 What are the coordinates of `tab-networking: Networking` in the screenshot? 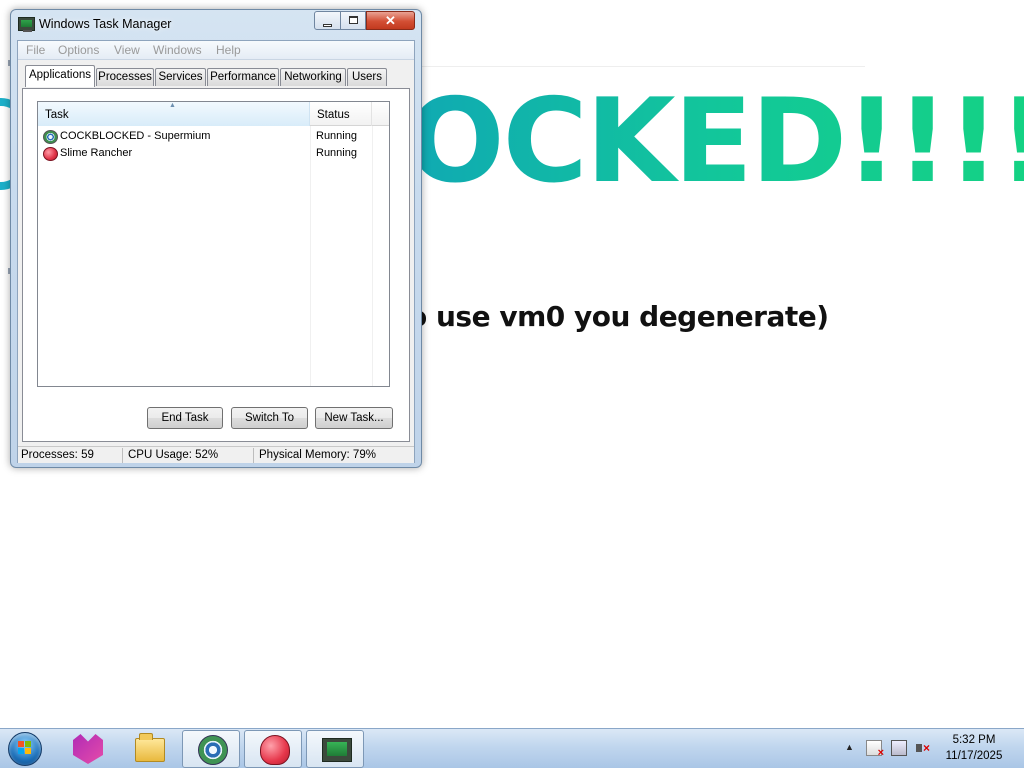 It's located at (313, 77).